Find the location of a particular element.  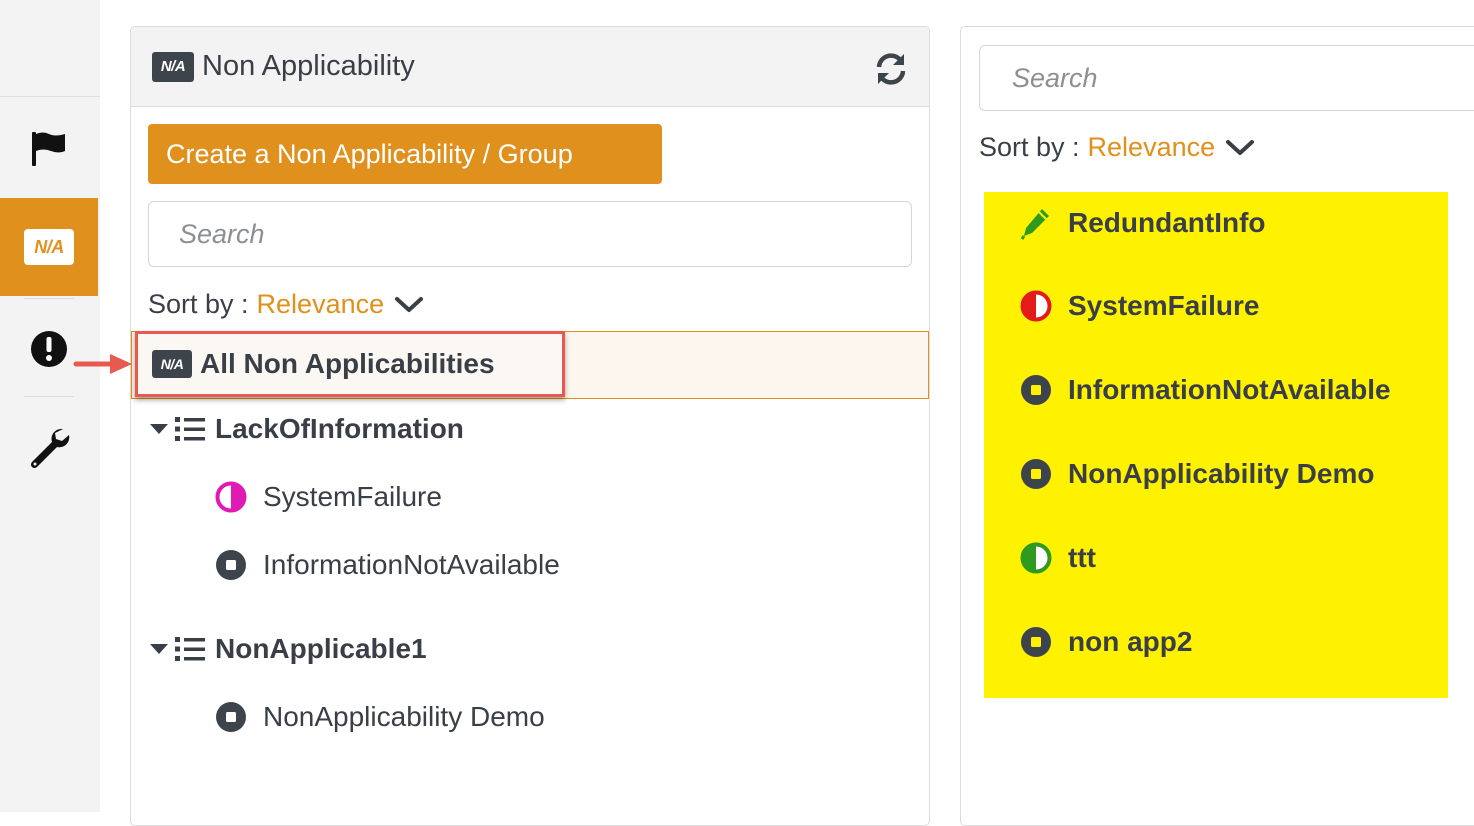

all-non-applicabilities-item: N/A All Non Applicabilities is located at coordinates (350, 364).